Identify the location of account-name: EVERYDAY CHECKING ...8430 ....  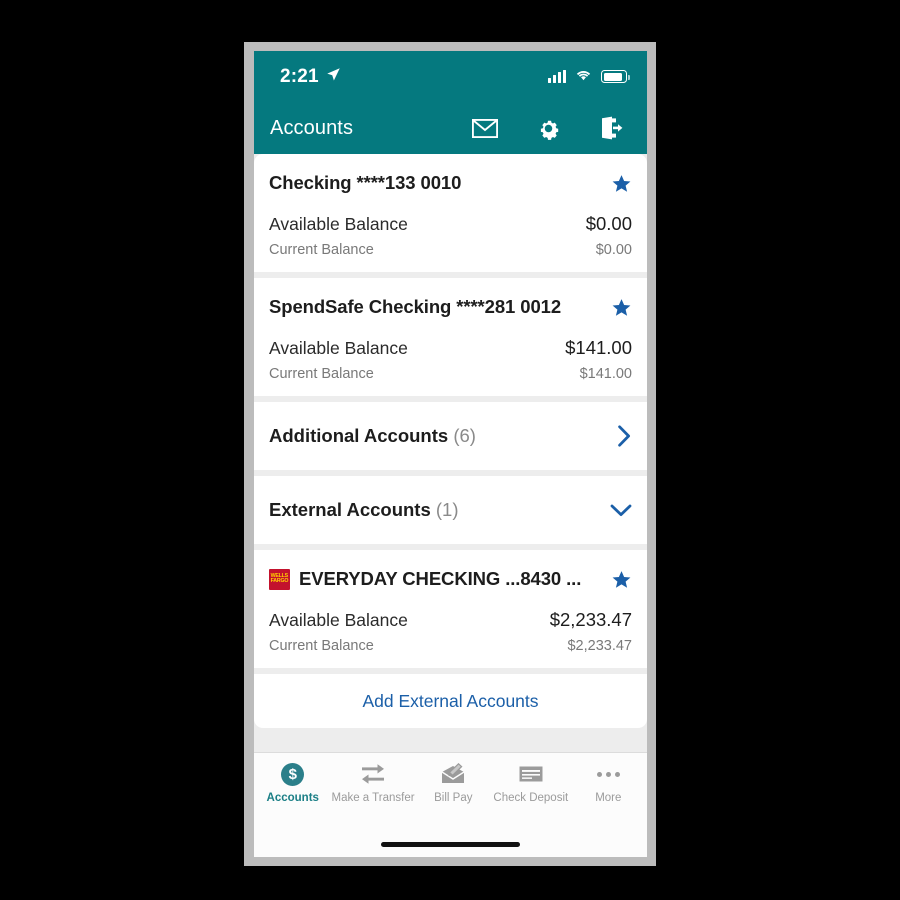
(440, 578).